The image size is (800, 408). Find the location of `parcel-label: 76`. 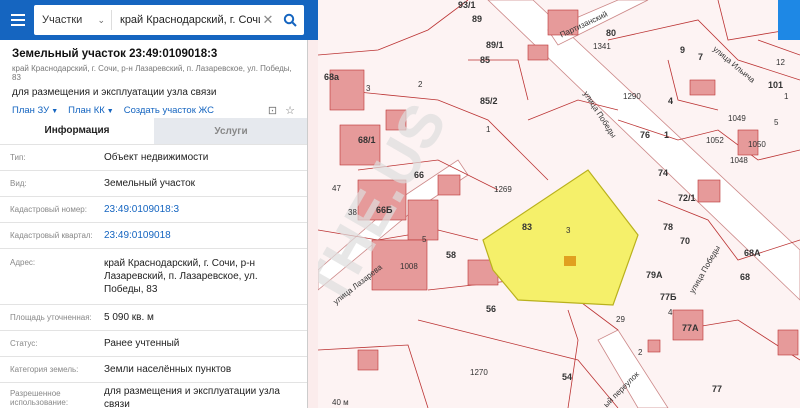

parcel-label: 76 is located at coordinates (645, 135).